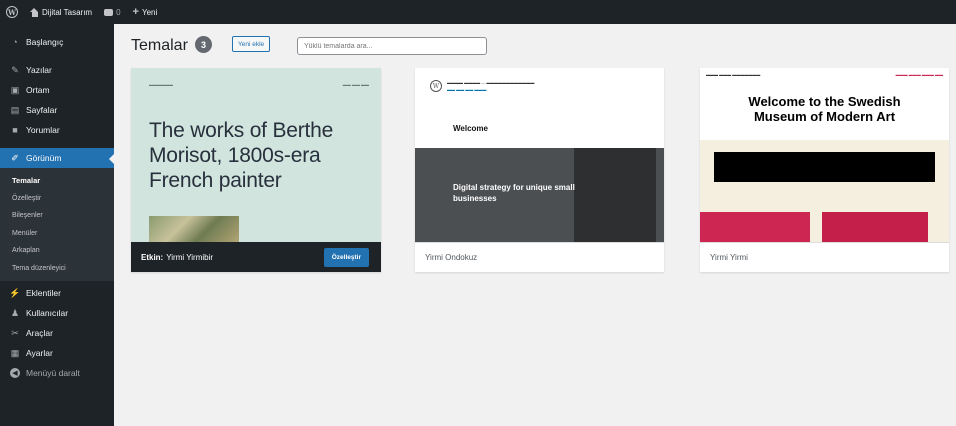 Image resolution: width=956 pixels, height=426 pixels. What do you see at coordinates (15, 69) in the screenshot?
I see `pin-icon: ✎` at bounding box center [15, 69].